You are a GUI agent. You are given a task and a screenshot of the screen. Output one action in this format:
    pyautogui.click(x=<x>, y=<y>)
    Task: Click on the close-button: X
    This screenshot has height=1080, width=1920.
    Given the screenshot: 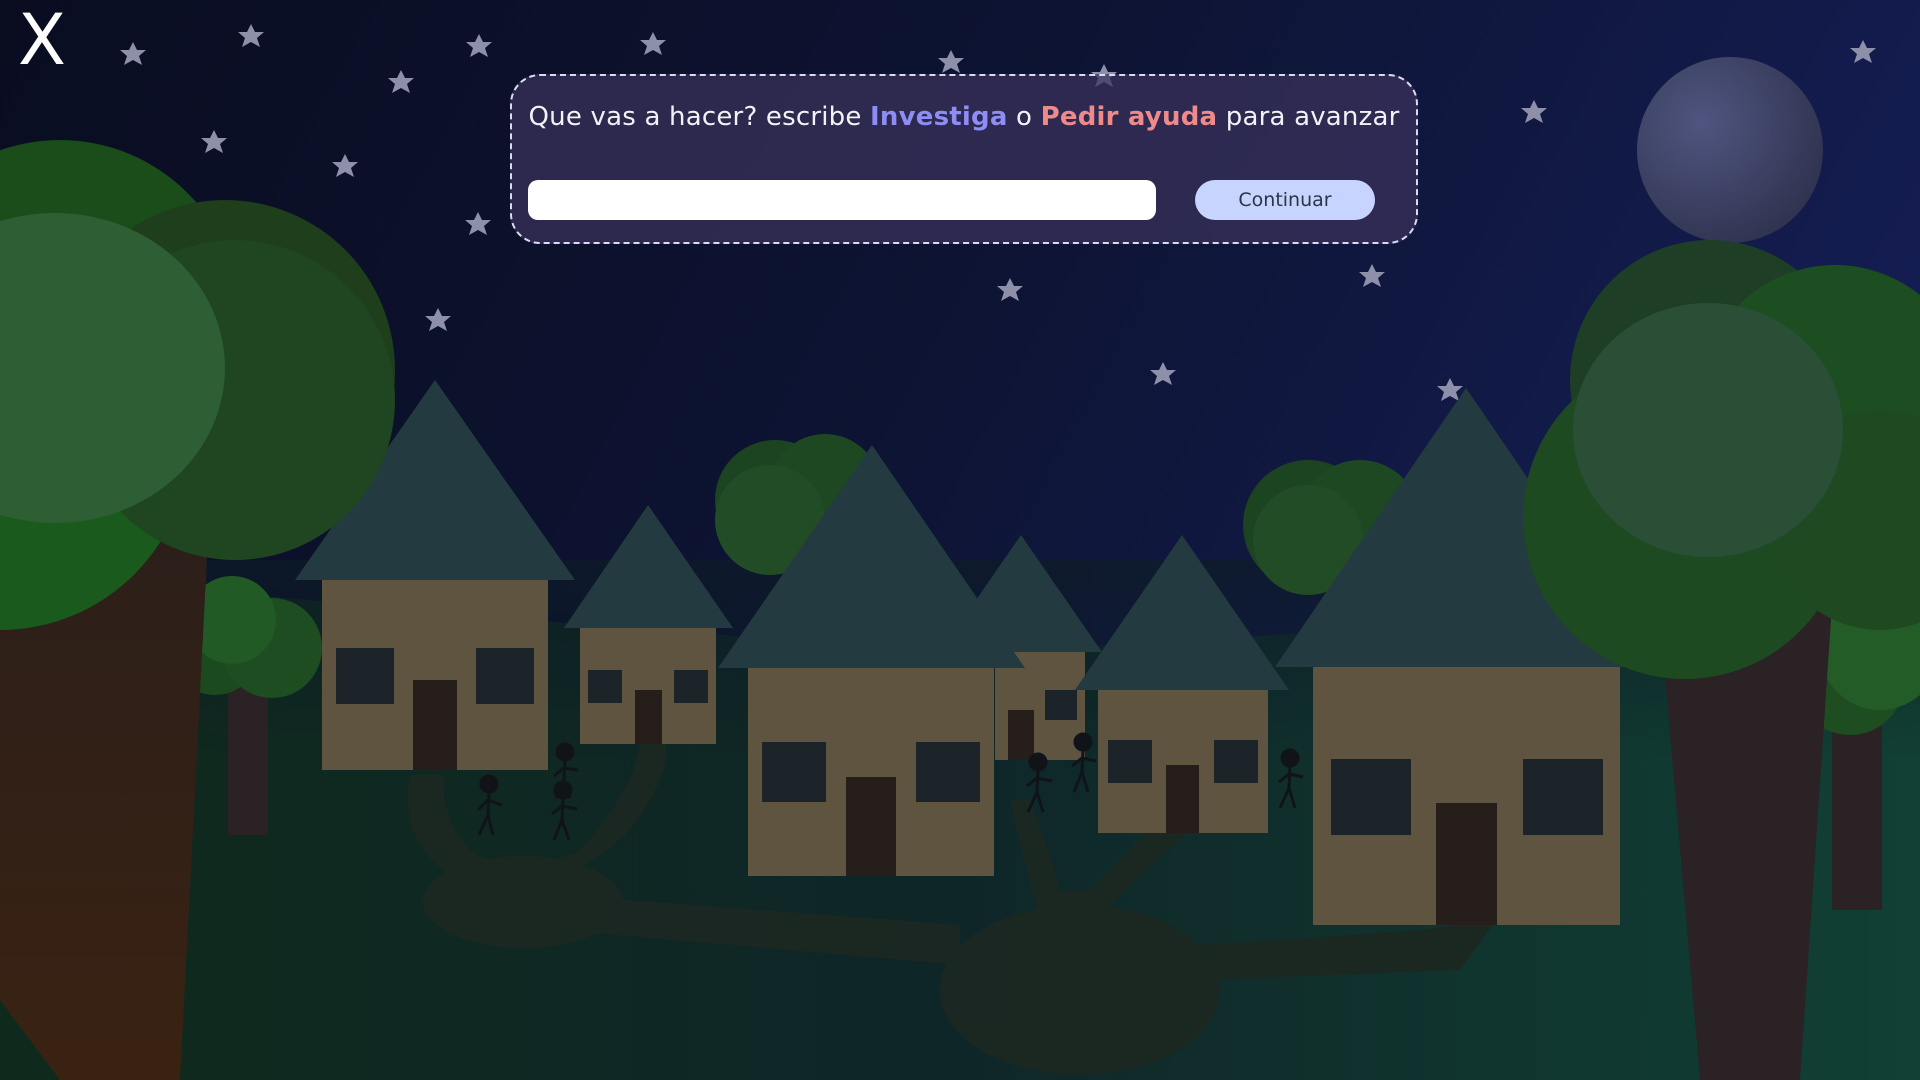 What is the action you would take?
    pyautogui.click(x=42, y=40)
    